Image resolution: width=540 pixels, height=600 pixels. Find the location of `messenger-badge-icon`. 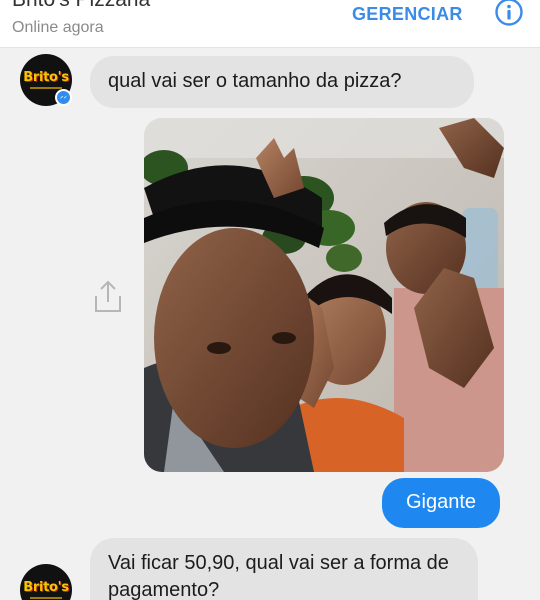

messenger-badge-icon is located at coordinates (63, 97).